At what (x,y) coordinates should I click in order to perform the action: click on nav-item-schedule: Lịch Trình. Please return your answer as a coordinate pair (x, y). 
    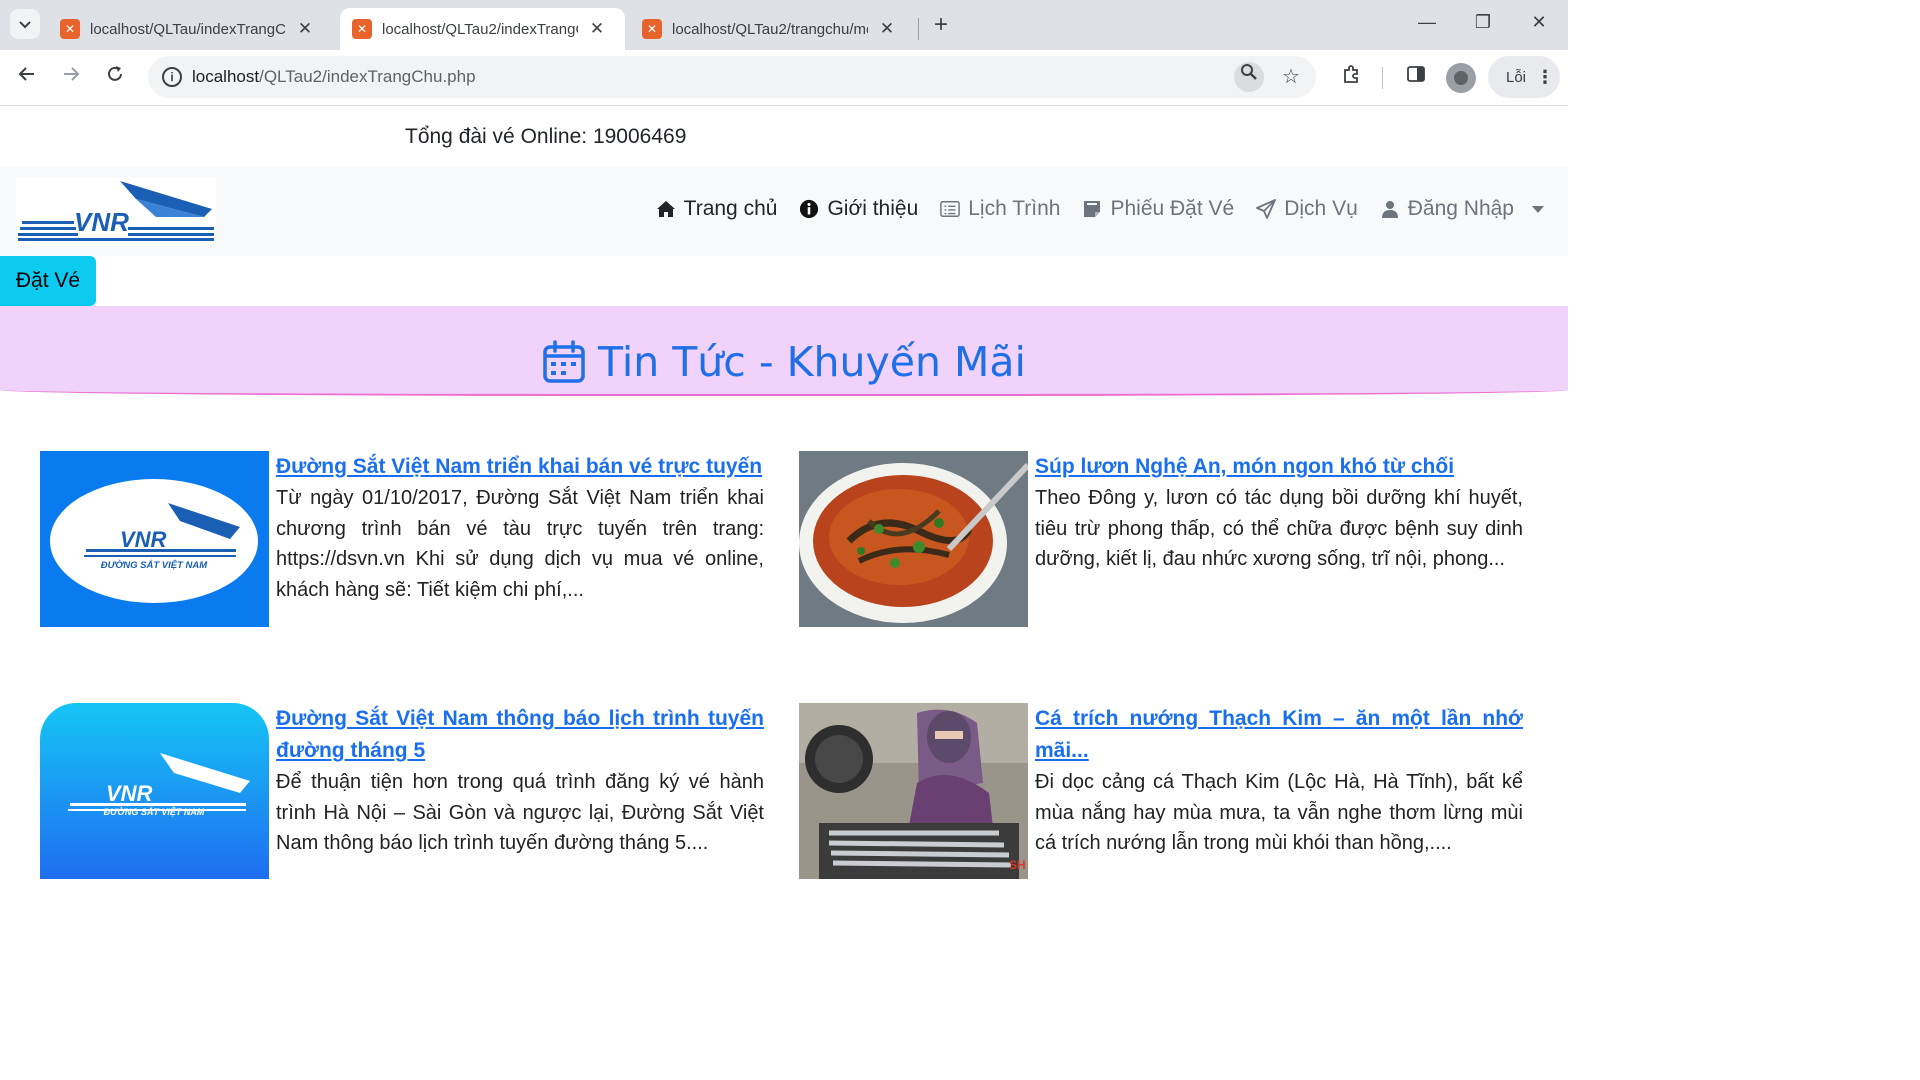
    Looking at the image, I should click on (1000, 209).